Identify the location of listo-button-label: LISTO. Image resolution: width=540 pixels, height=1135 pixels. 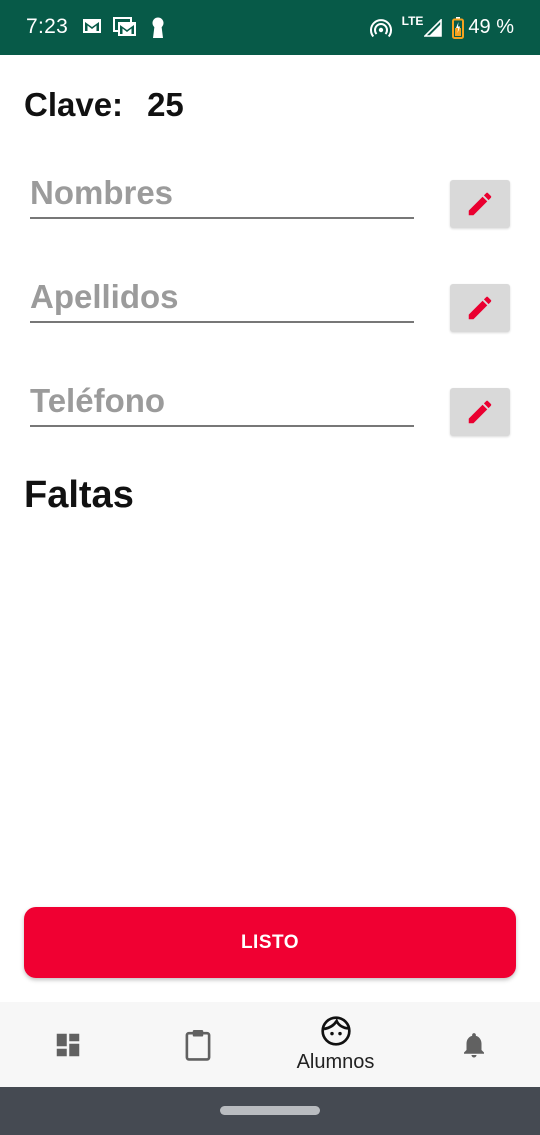
(270, 942).